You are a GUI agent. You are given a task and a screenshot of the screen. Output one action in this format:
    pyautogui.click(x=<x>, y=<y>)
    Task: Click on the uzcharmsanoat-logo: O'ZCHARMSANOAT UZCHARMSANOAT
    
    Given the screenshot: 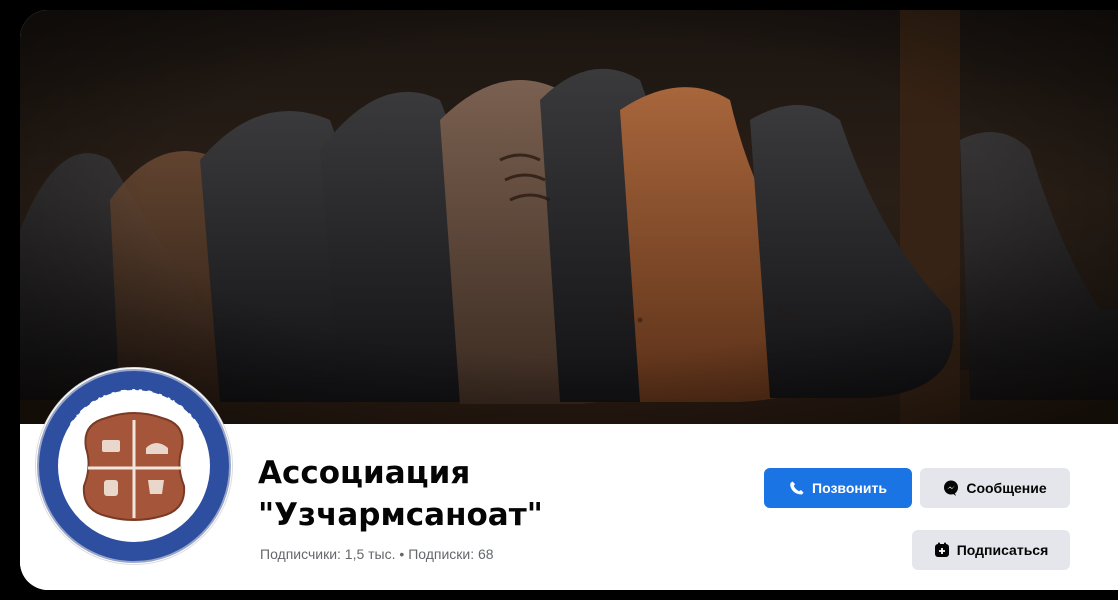 What is the action you would take?
    pyautogui.click(x=134, y=466)
    